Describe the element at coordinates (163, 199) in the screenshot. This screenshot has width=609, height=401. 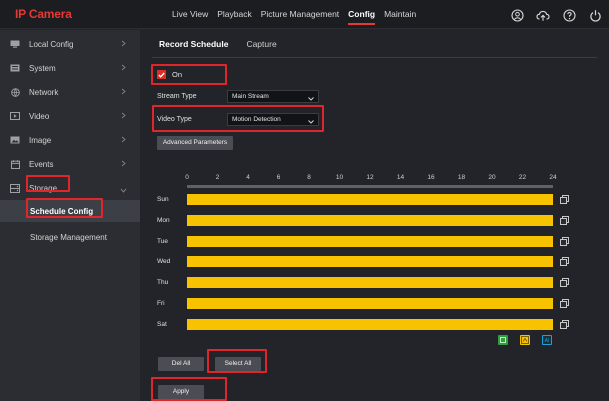
I see `day-label: Sun` at that location.